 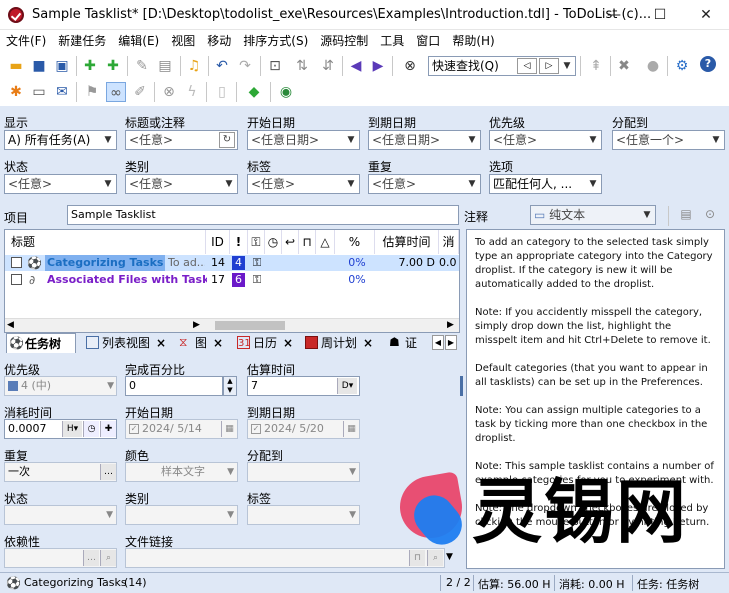 What do you see at coordinates (92, 92) in the screenshot?
I see `flag-icon: ⚑` at bounding box center [92, 92].